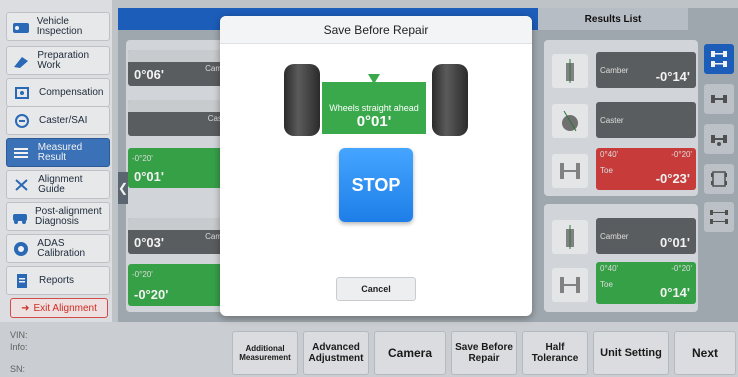 This screenshot has height=377, width=738. Describe the element at coordinates (302, 100) in the screenshot. I see `left-tire-icon` at that location.